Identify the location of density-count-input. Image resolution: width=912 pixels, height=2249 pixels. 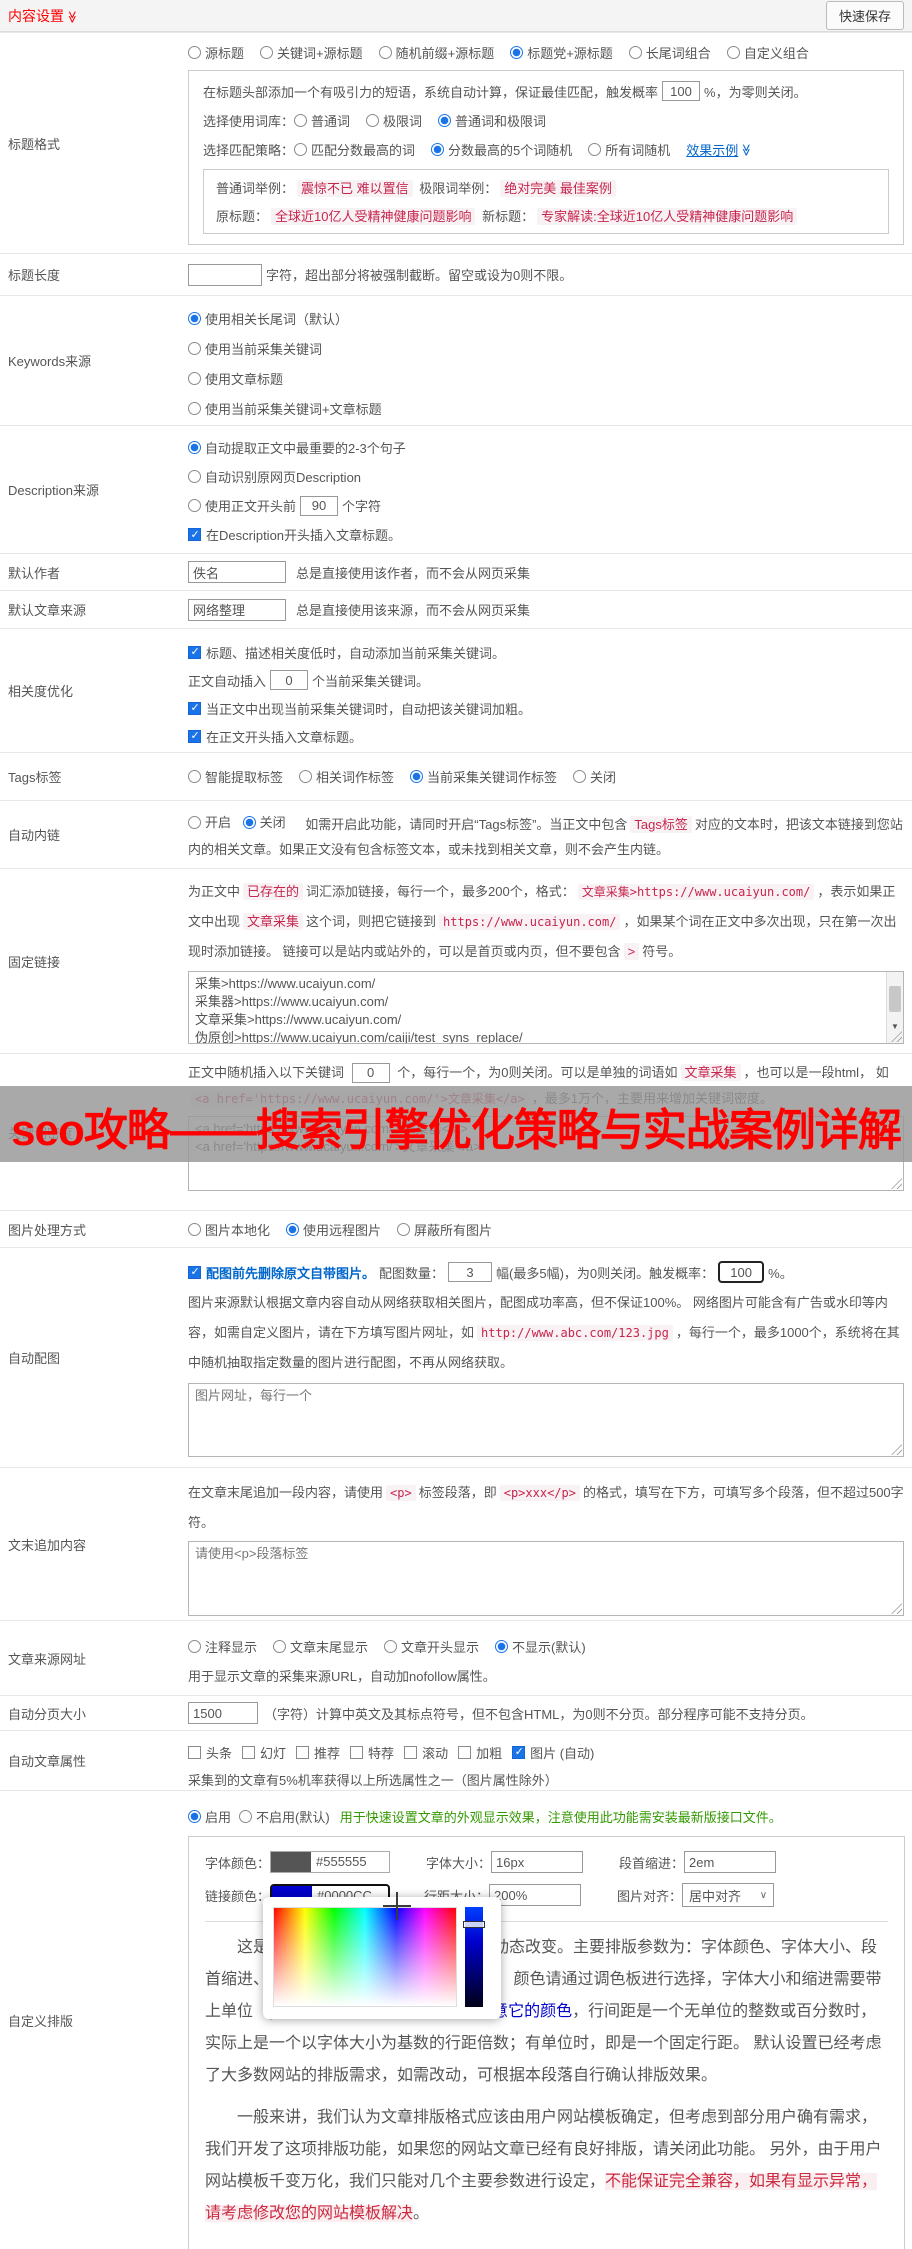
(370, 1072).